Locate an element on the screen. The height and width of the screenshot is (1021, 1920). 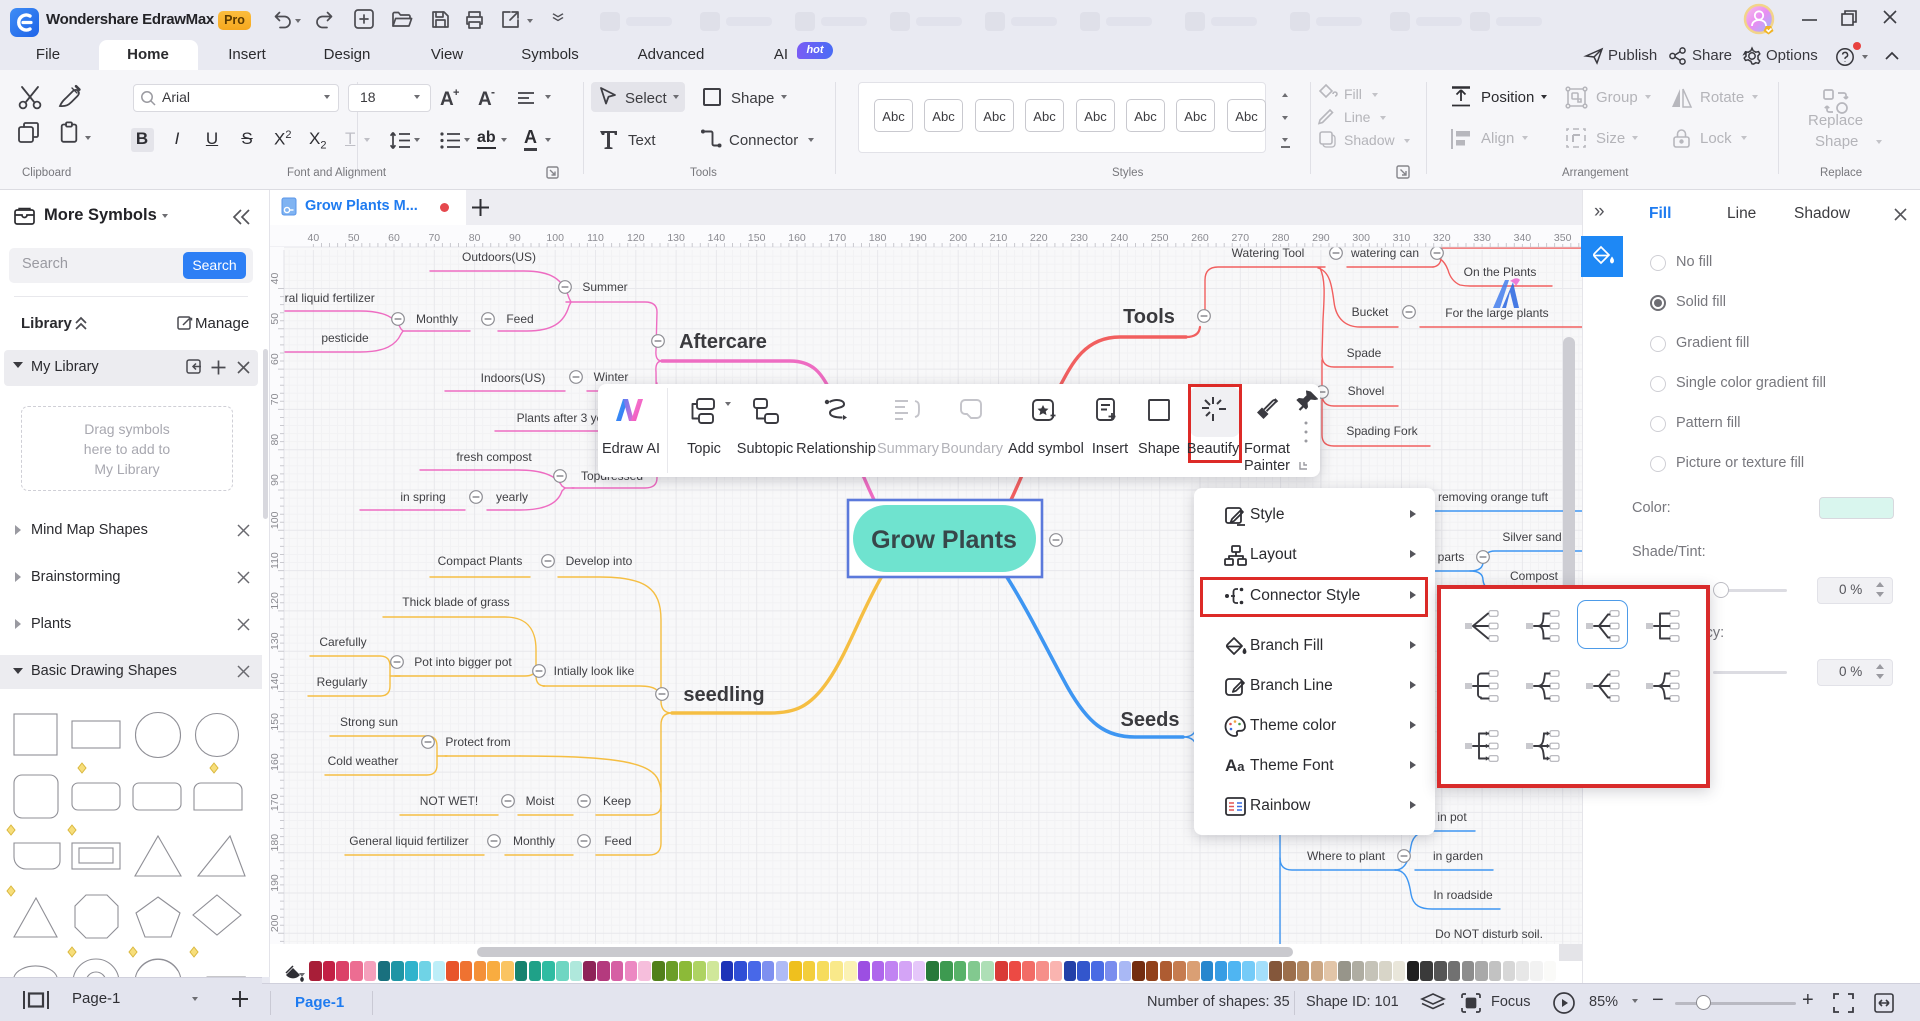
svg-text: fresh compost is located at coordinates (494, 457).